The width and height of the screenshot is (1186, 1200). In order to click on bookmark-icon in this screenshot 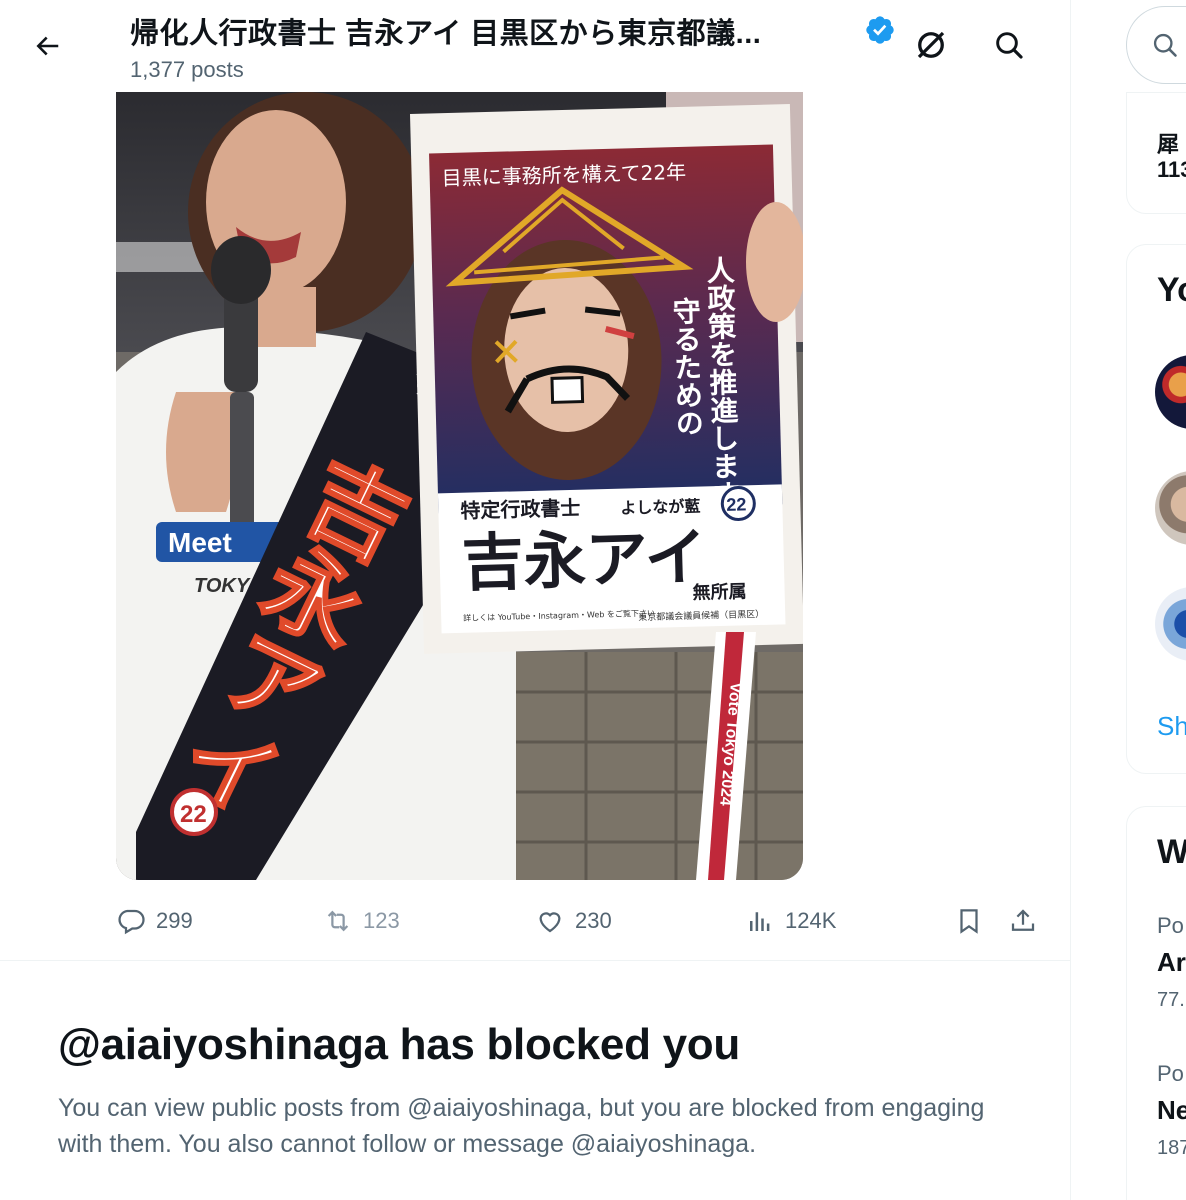, I will do `click(969, 921)`.